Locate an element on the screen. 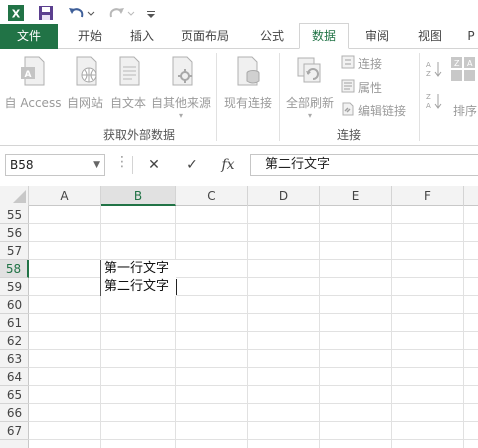 The image size is (478, 448). chevron-down-icon: ▼ is located at coordinates (96, 165).